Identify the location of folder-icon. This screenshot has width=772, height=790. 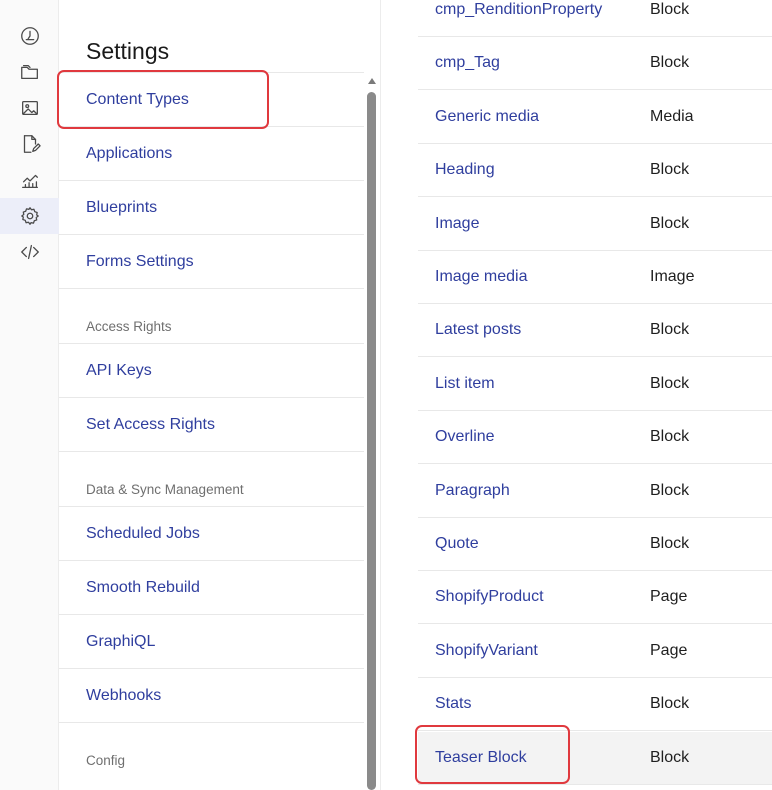
(29, 72).